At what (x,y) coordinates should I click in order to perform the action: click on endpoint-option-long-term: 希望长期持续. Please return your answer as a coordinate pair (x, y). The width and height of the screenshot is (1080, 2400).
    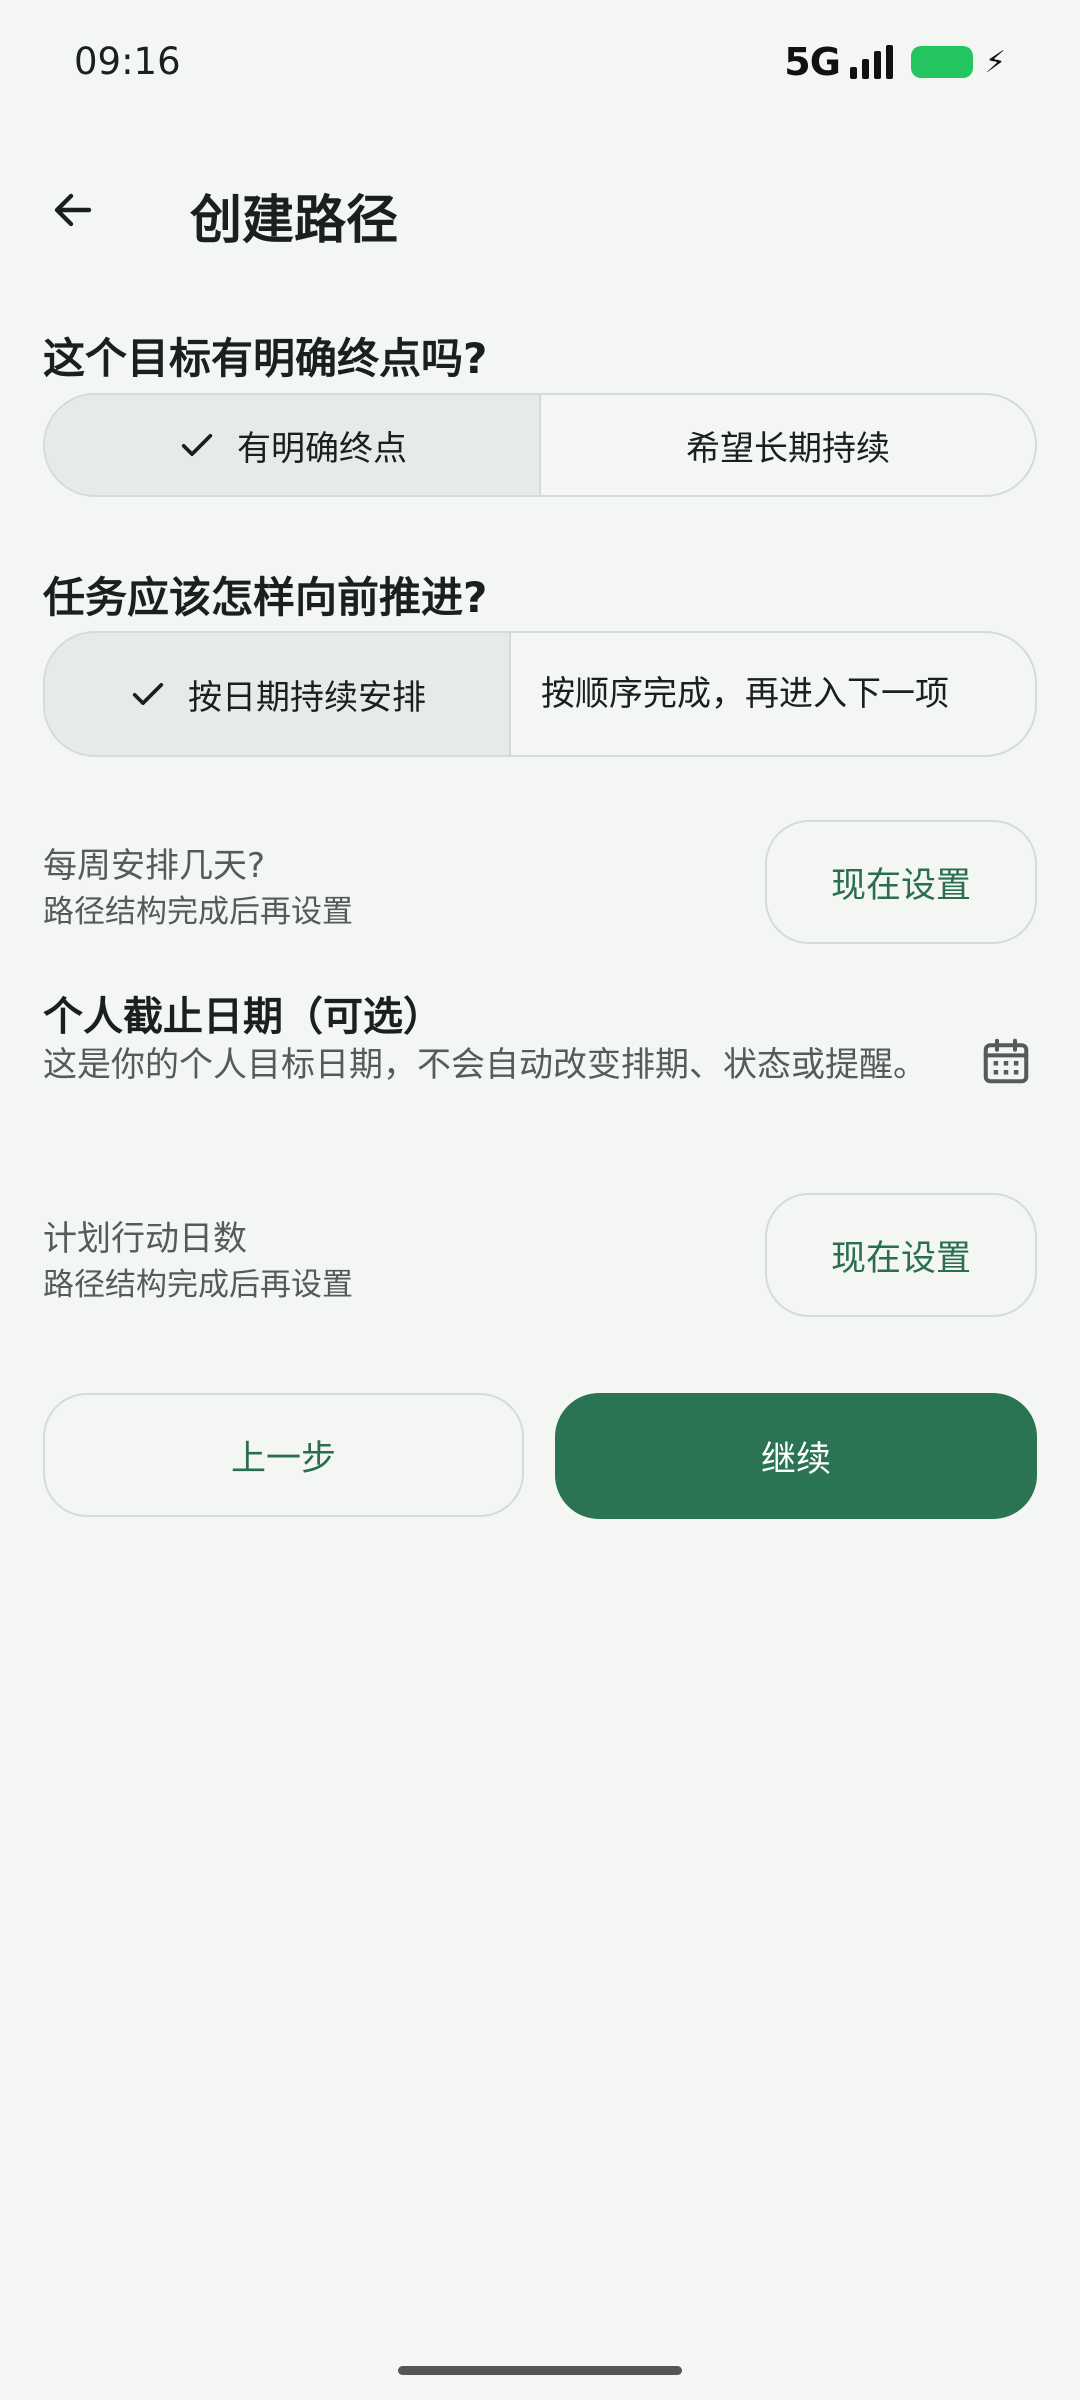
    Looking at the image, I should click on (787, 445).